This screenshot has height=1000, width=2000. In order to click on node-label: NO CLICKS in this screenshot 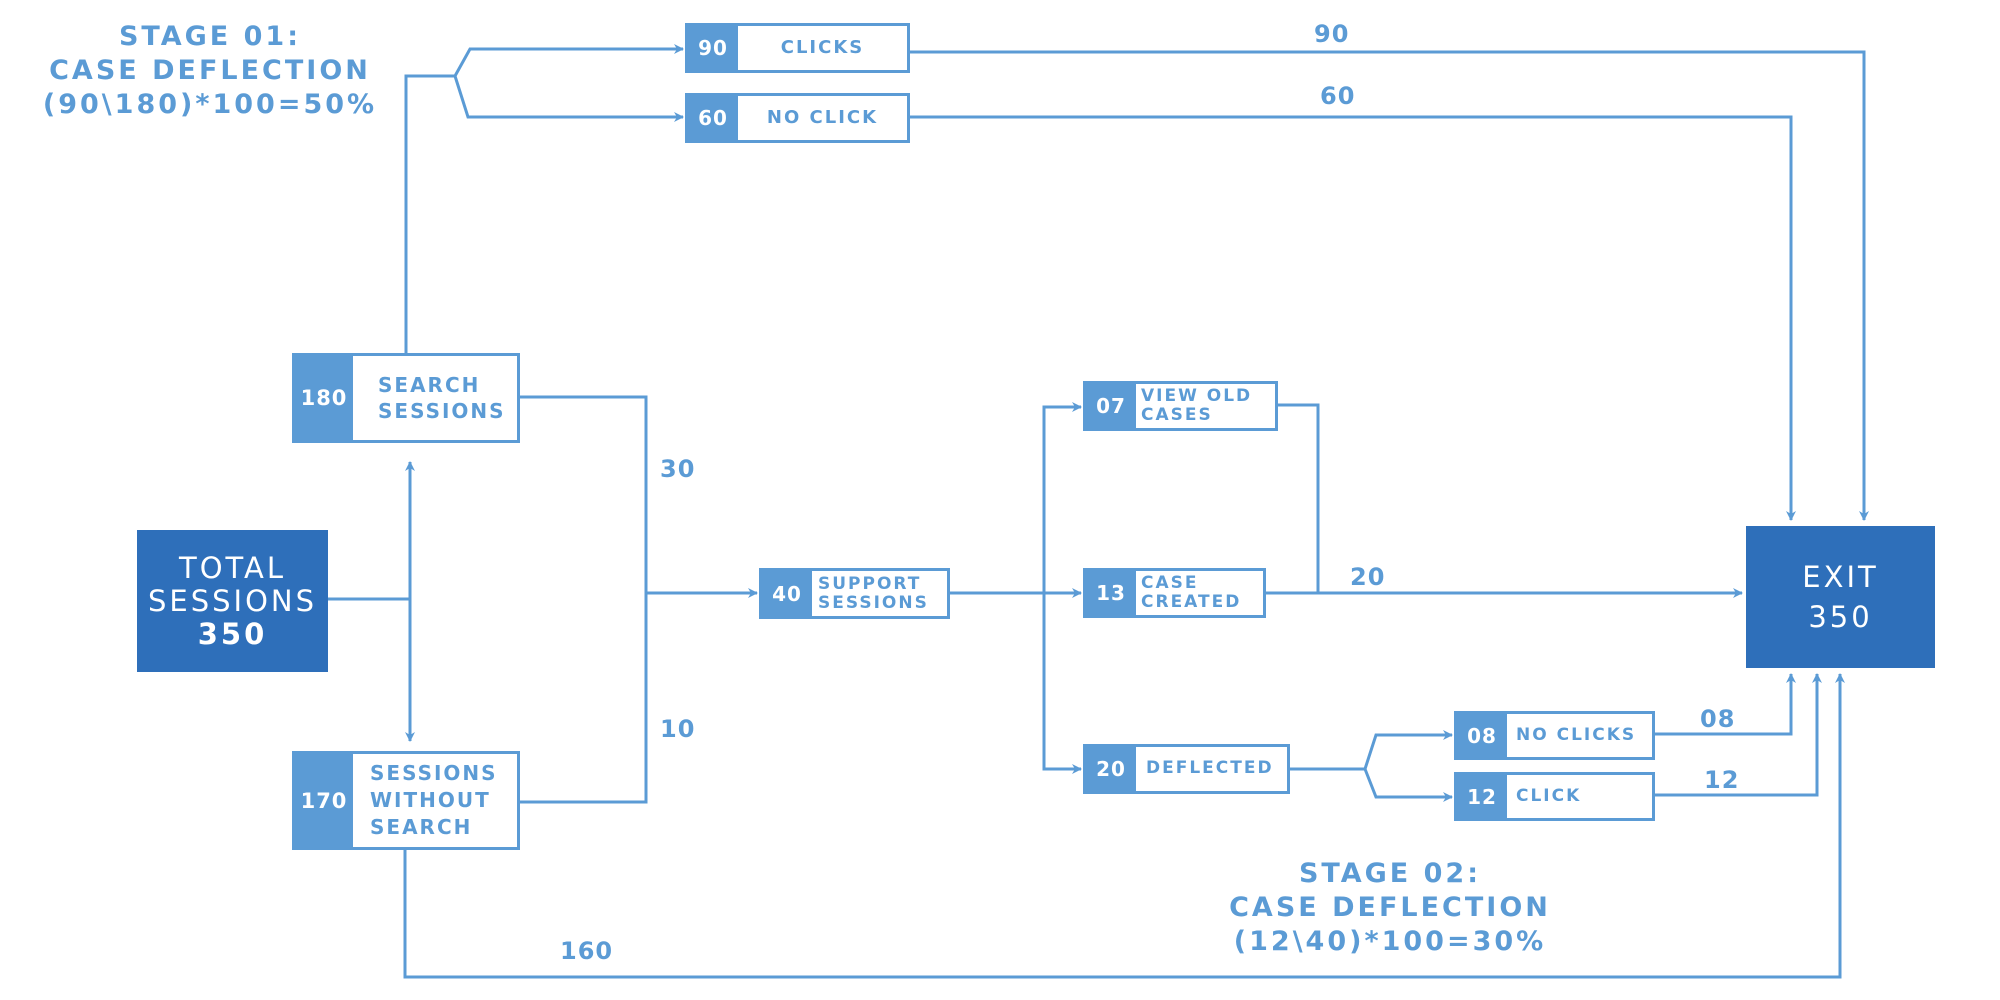, I will do `click(1576, 734)`.